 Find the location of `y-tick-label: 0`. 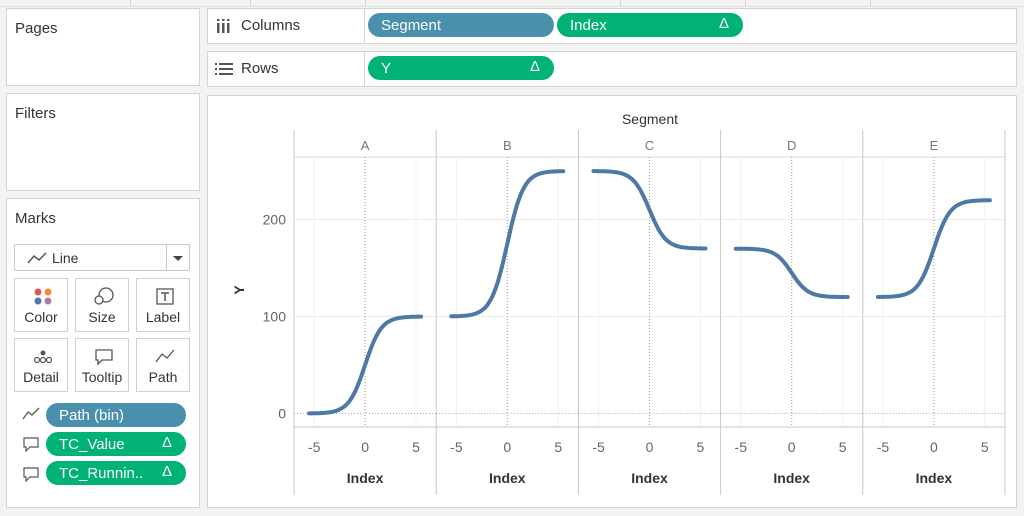

y-tick-label: 0 is located at coordinates (282, 414).